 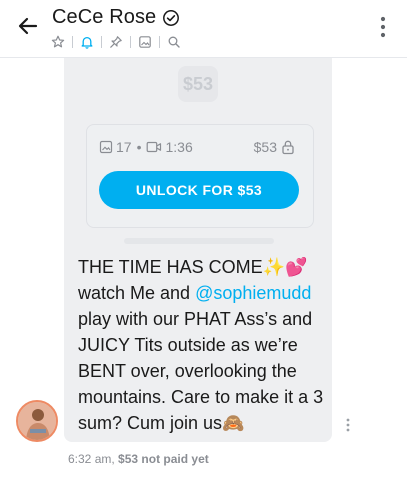 I want to click on star-icon, so click(x=58, y=42).